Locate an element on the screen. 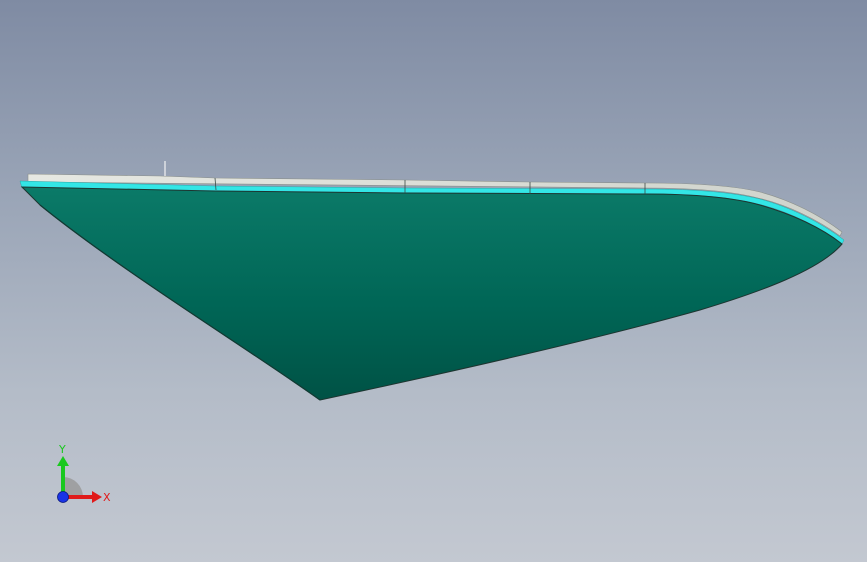 Image resolution: width=867 pixels, height=562 pixels. x-axis-arrowhead is located at coordinates (97, 497).